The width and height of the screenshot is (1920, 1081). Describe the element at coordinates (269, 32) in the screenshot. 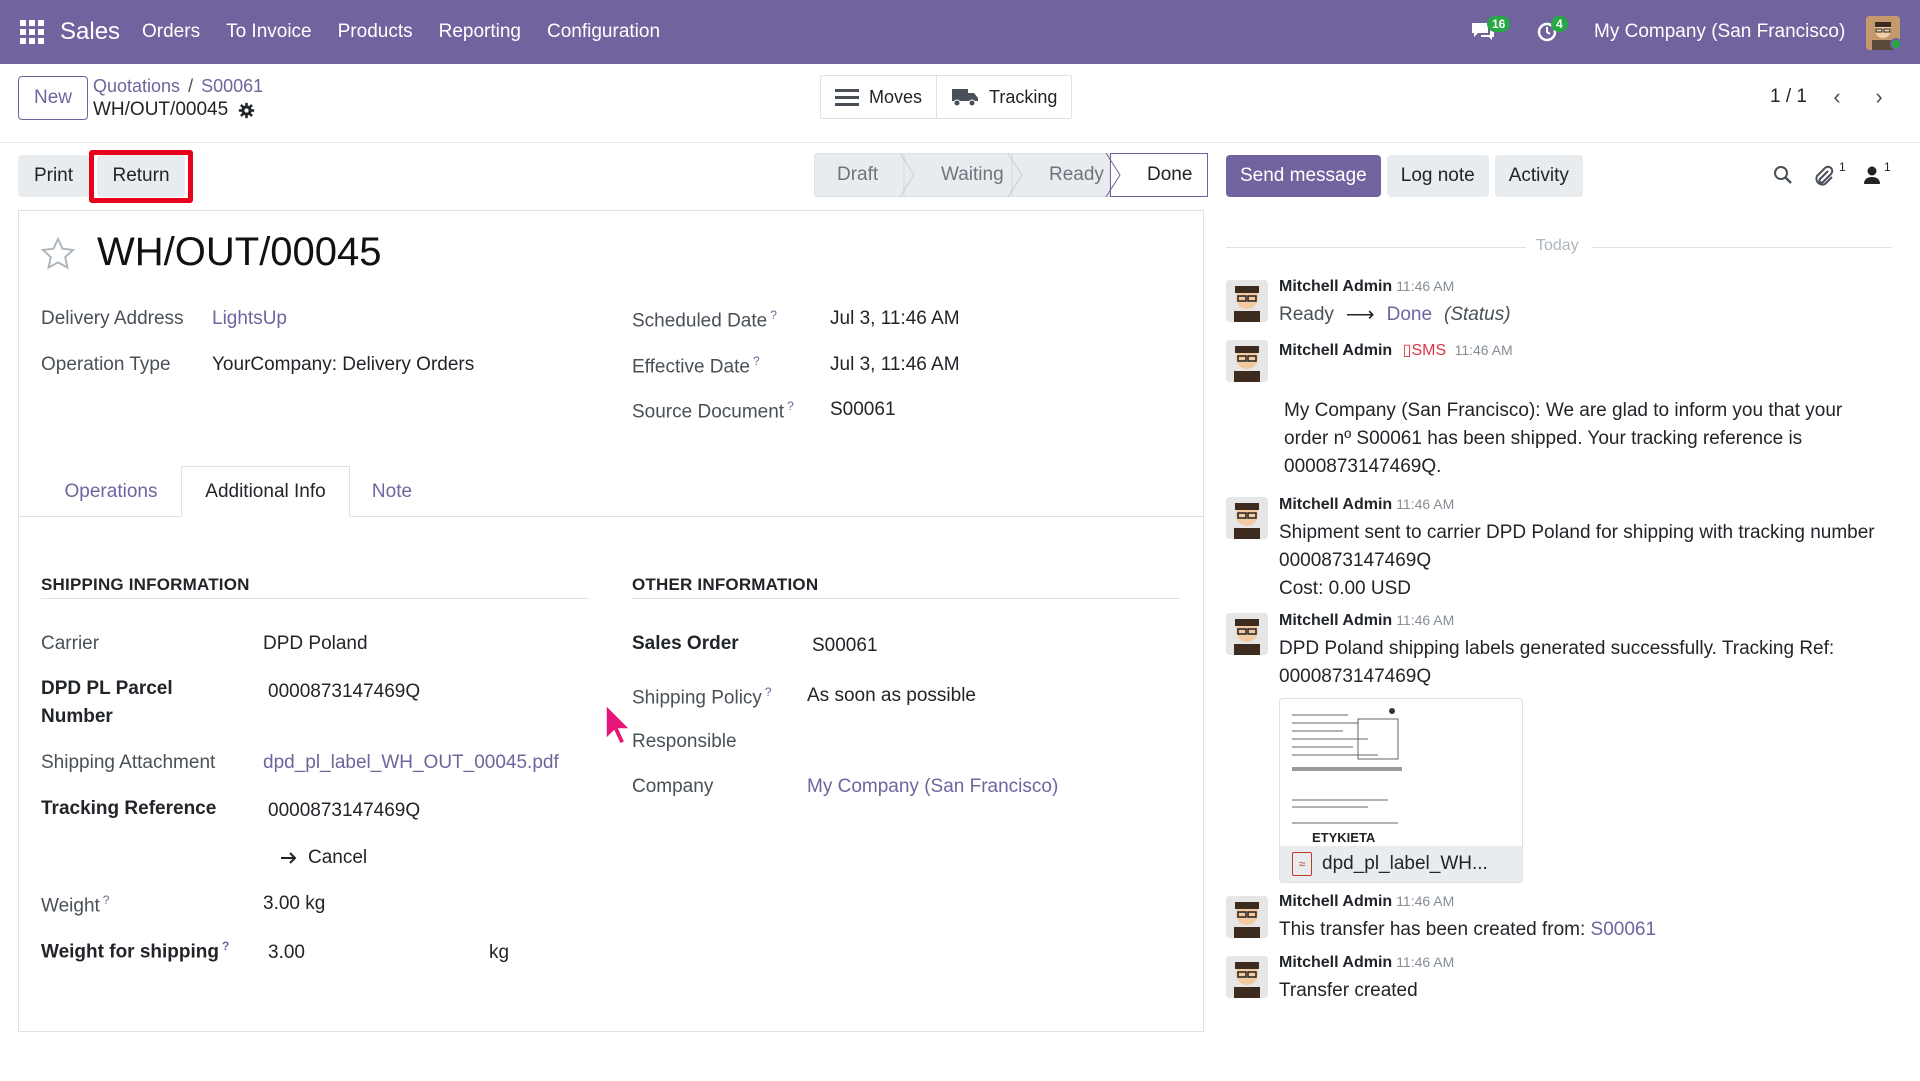

I see `menu-to-invoice: To Invoice` at that location.